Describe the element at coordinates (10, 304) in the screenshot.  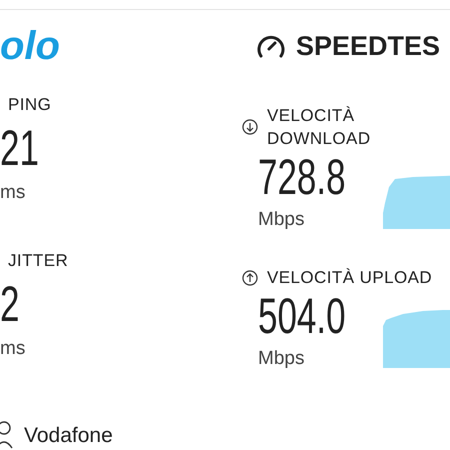
I see `metric-value: 2` at that location.